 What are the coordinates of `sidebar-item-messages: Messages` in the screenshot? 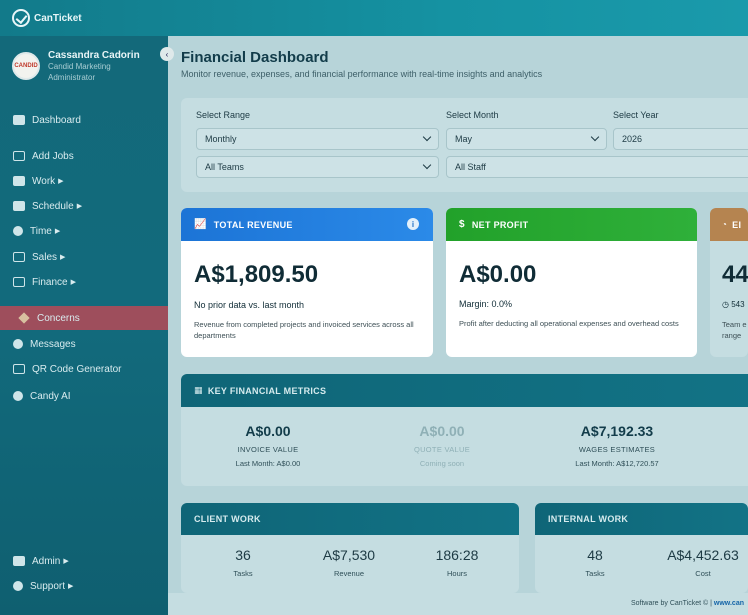 It's located at (84, 344).